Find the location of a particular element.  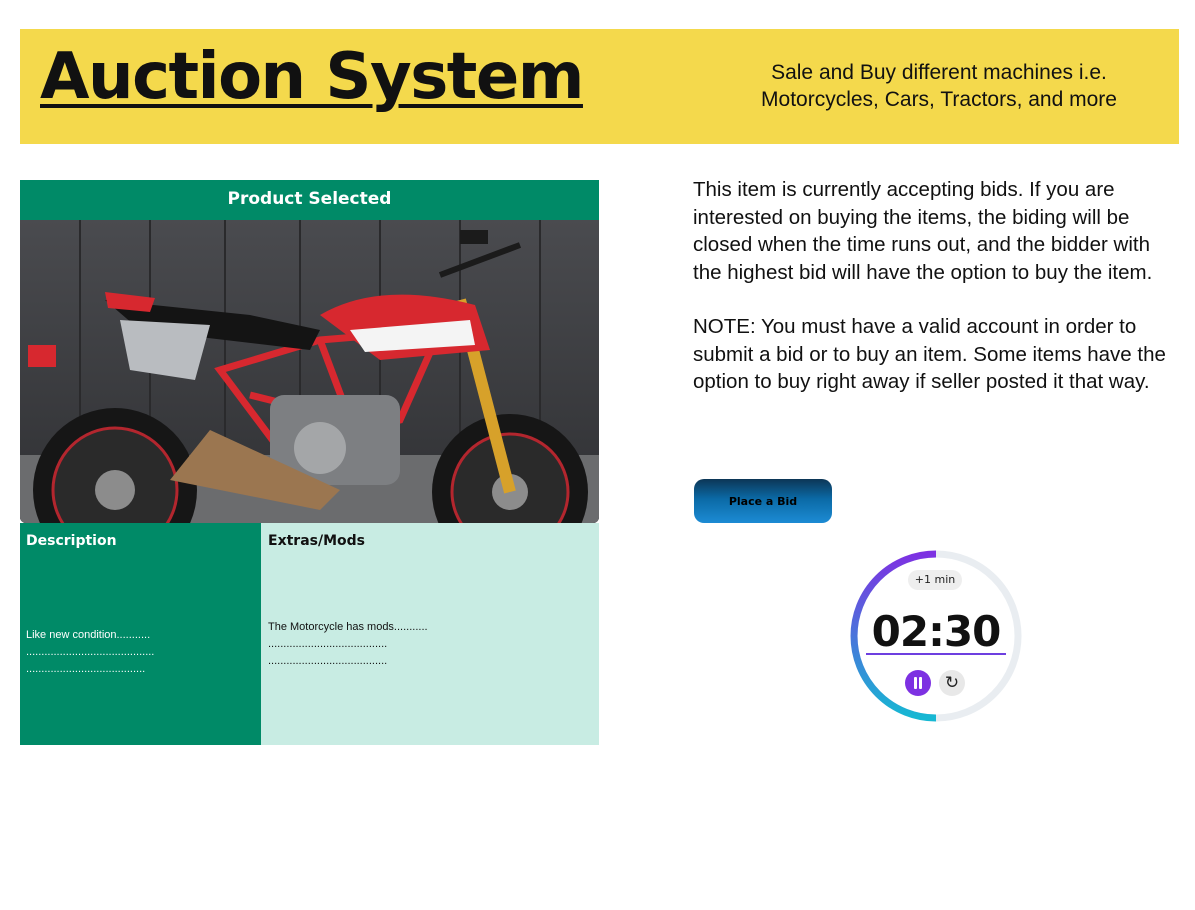

description-heading: Description is located at coordinates (71, 541).